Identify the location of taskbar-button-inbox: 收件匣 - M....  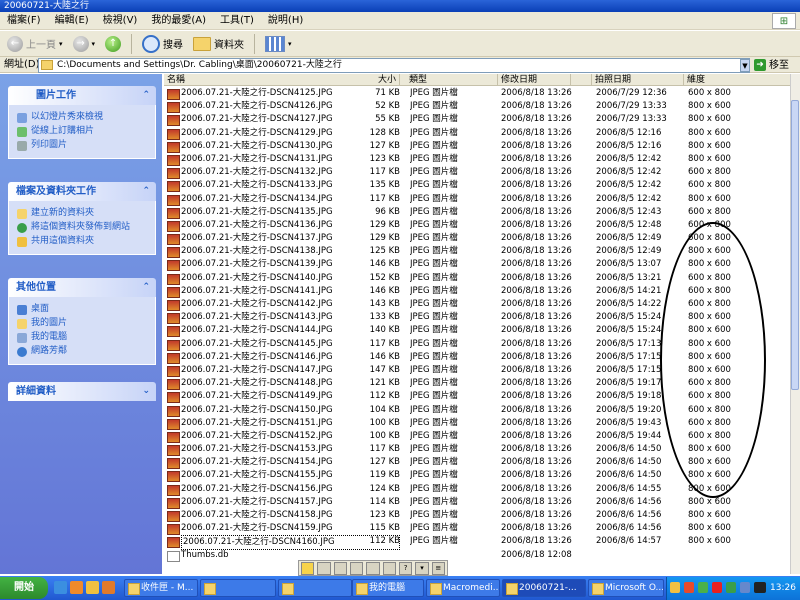
(161, 588).